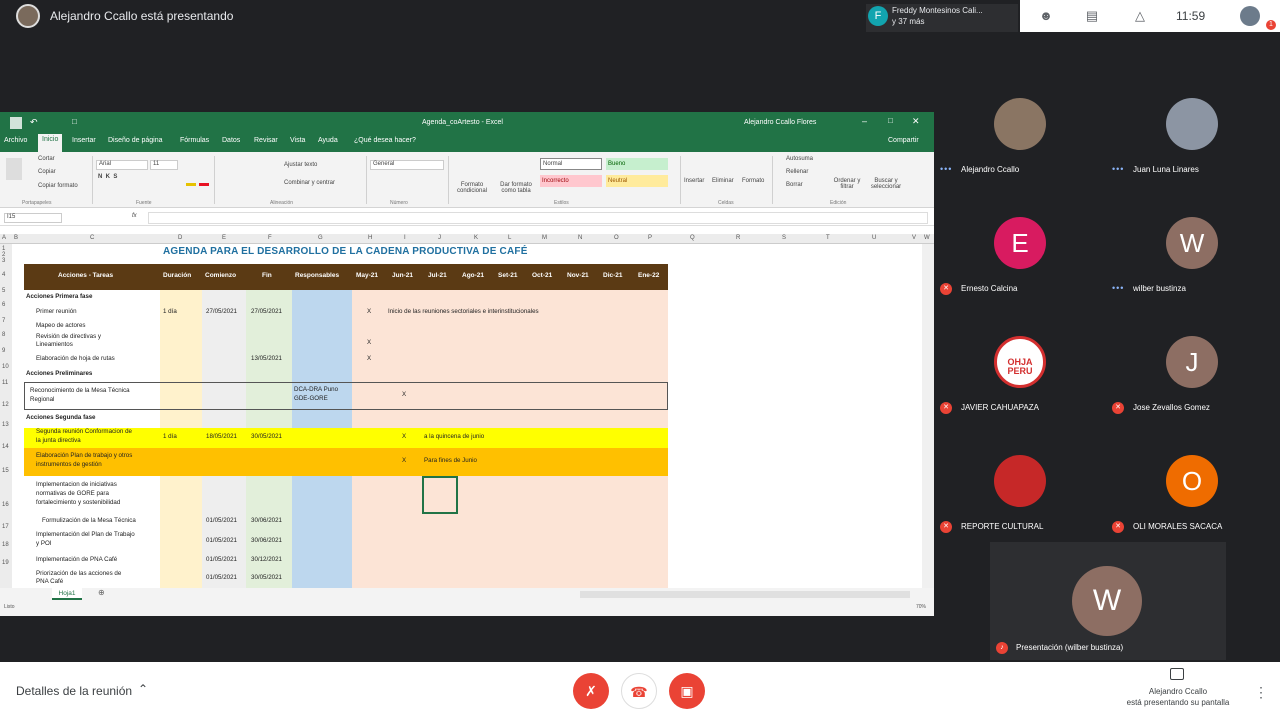  What do you see at coordinates (231, 140) in the screenshot?
I see `tab-datos: Datos` at bounding box center [231, 140].